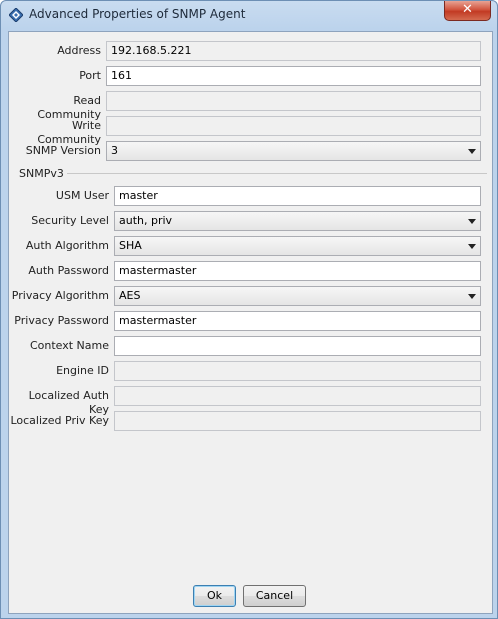 Image resolution: width=498 pixels, height=619 pixels. I want to click on localized-auth-key-label: Localized Auth Key, so click(68, 402).